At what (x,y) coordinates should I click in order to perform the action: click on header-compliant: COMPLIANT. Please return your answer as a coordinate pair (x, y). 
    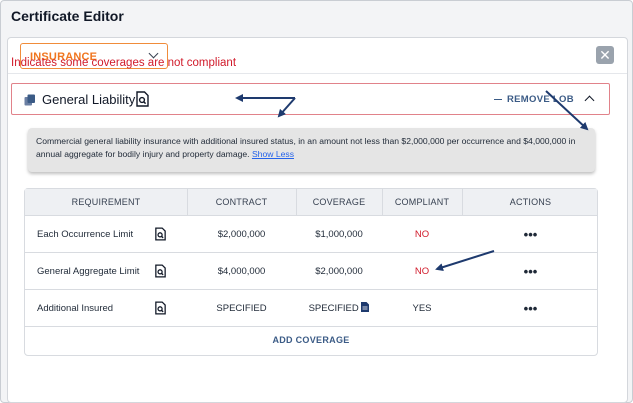
    Looking at the image, I should click on (422, 202).